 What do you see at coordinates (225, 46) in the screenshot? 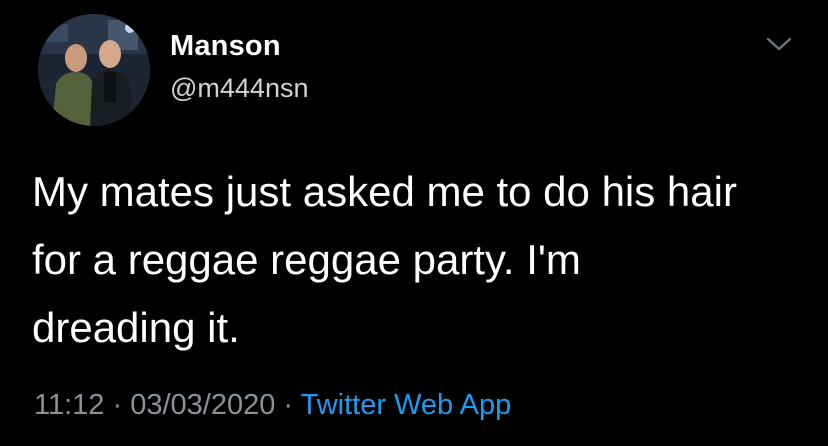
I see `display-name: Manson` at bounding box center [225, 46].